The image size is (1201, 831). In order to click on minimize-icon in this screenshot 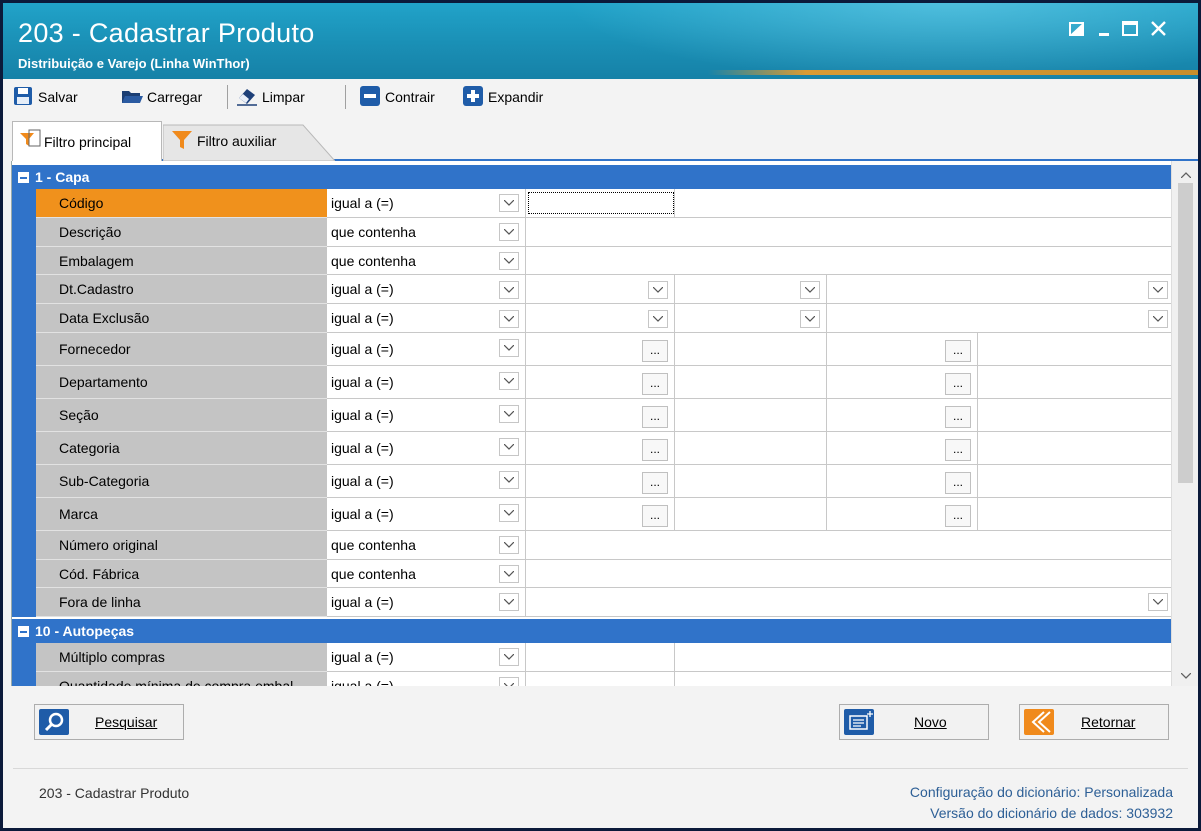, I will do `click(1106, 29)`.